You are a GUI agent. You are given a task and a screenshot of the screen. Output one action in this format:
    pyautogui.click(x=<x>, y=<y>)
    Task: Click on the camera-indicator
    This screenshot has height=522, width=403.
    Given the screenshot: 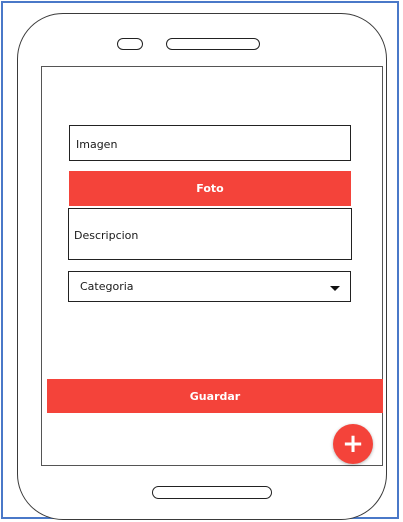 What is the action you would take?
    pyautogui.click(x=130, y=44)
    